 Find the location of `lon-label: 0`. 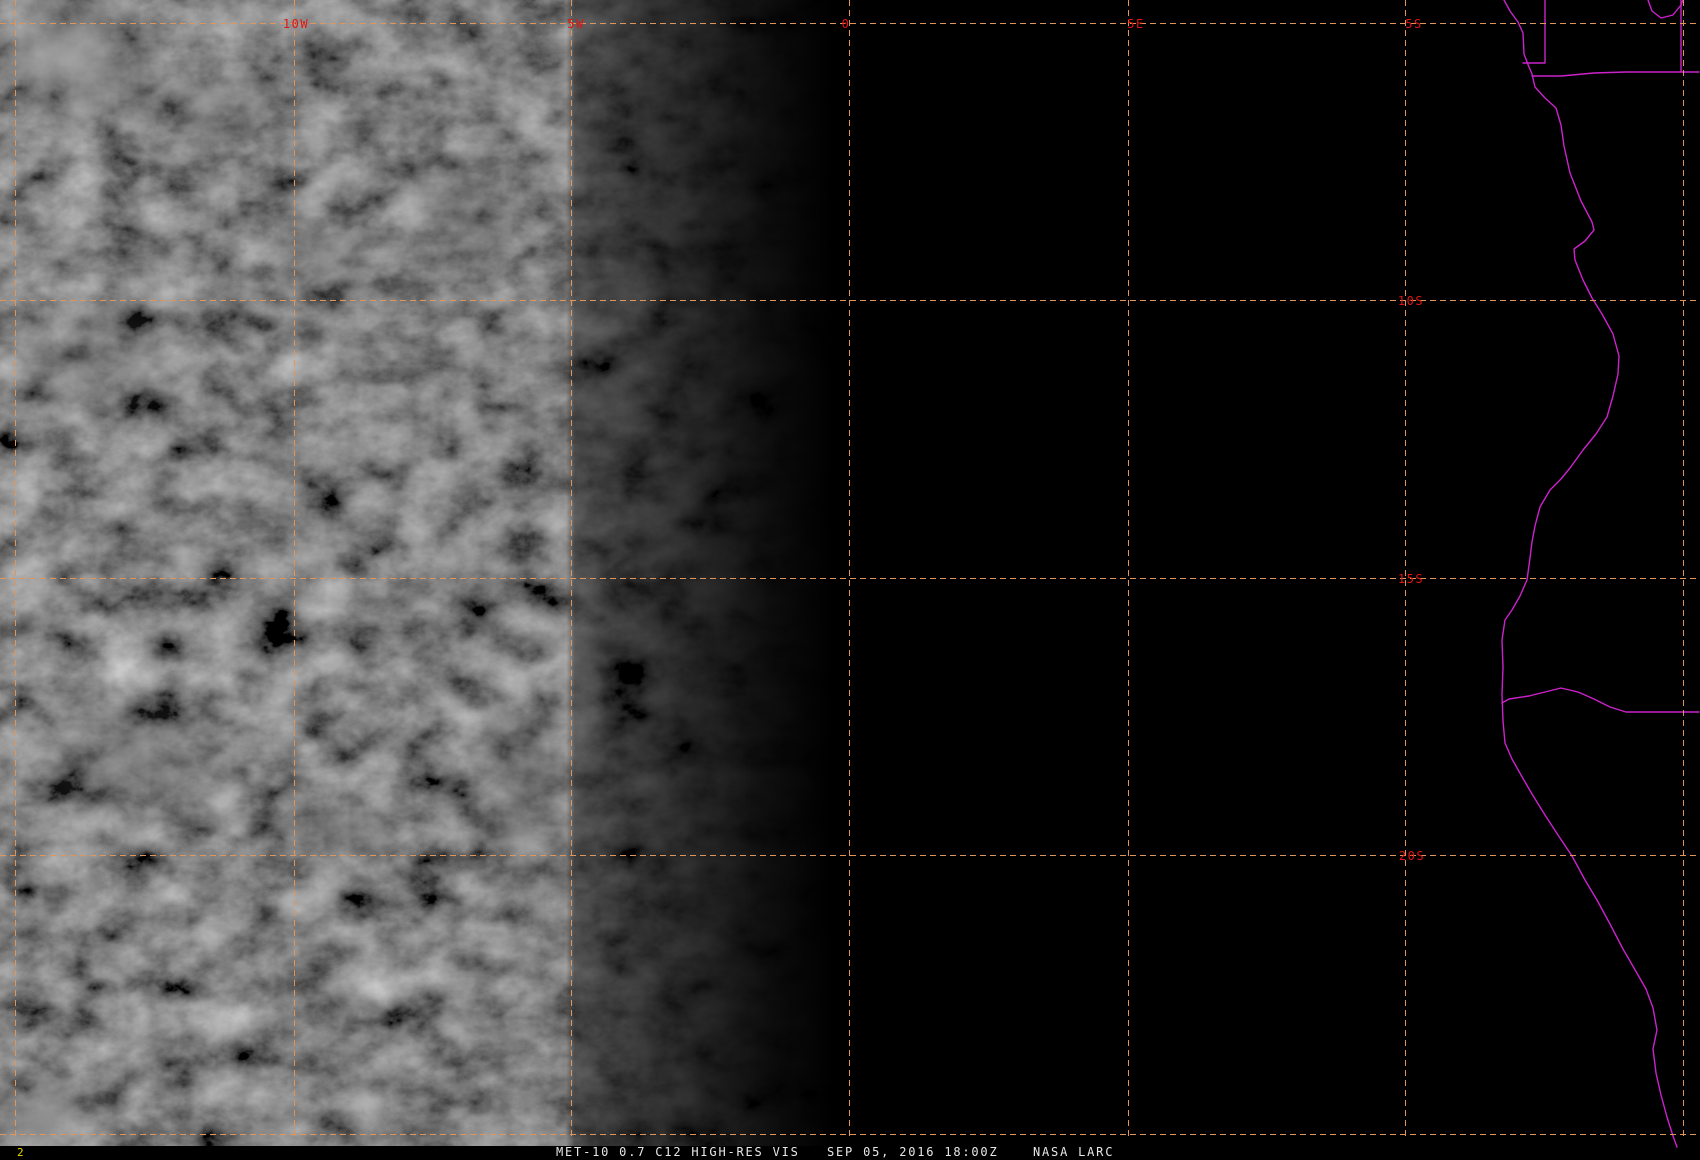

lon-label: 0 is located at coordinates (846, 24).